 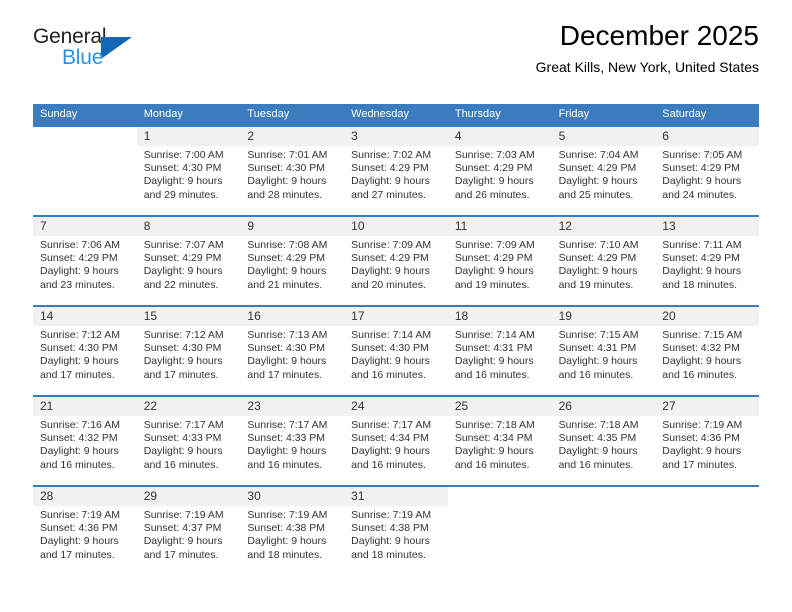 I want to click on day-number-band: 29, so click(x=188, y=496).